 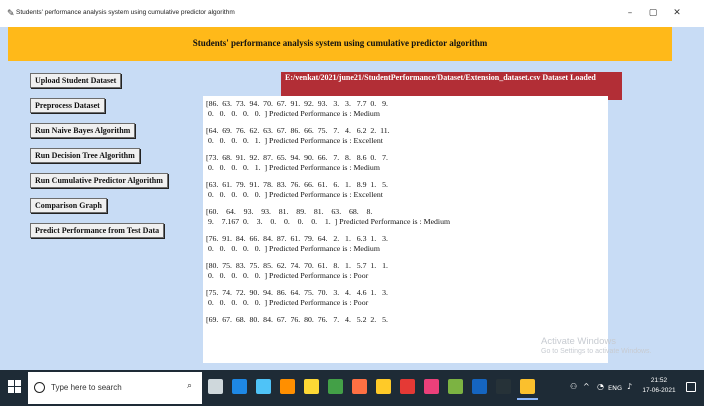 I want to click on firefox-icon, so click(x=359, y=386).